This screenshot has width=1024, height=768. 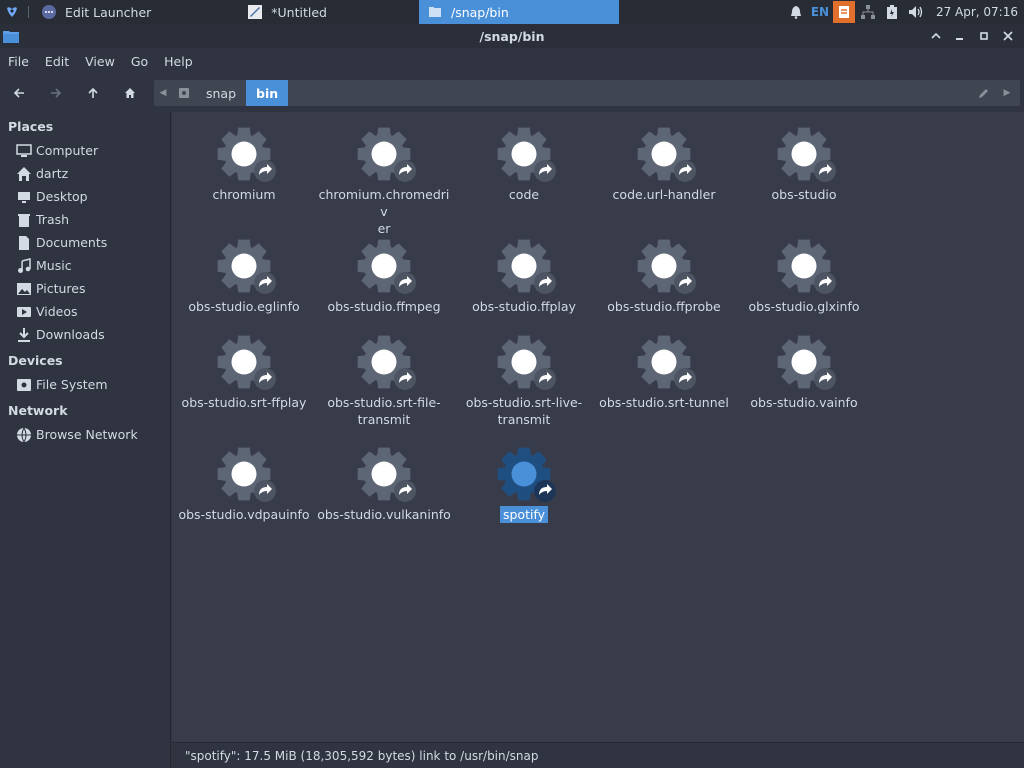 I want to click on trash-icon, so click(x=24, y=220).